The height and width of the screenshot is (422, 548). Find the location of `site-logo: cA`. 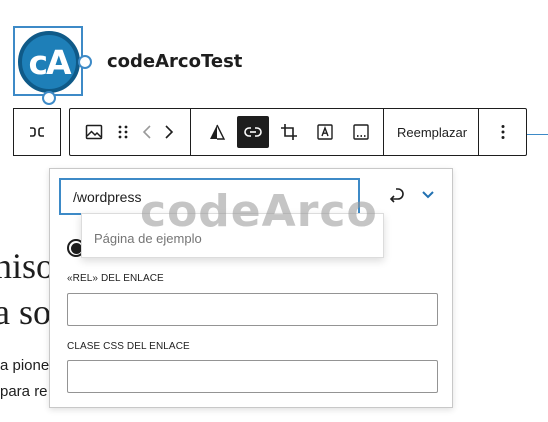

site-logo: cA is located at coordinates (52, 65).